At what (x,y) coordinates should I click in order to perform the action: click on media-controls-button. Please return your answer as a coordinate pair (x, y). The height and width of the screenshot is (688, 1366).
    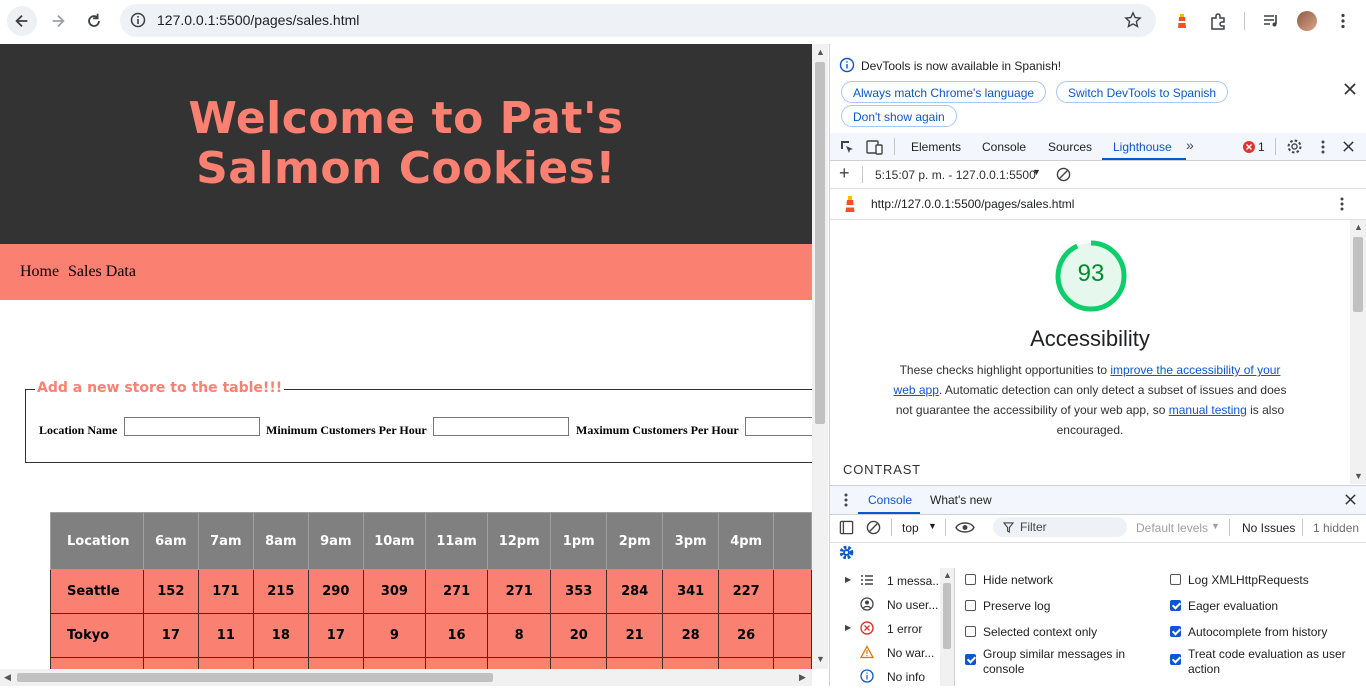
    Looking at the image, I should click on (1271, 21).